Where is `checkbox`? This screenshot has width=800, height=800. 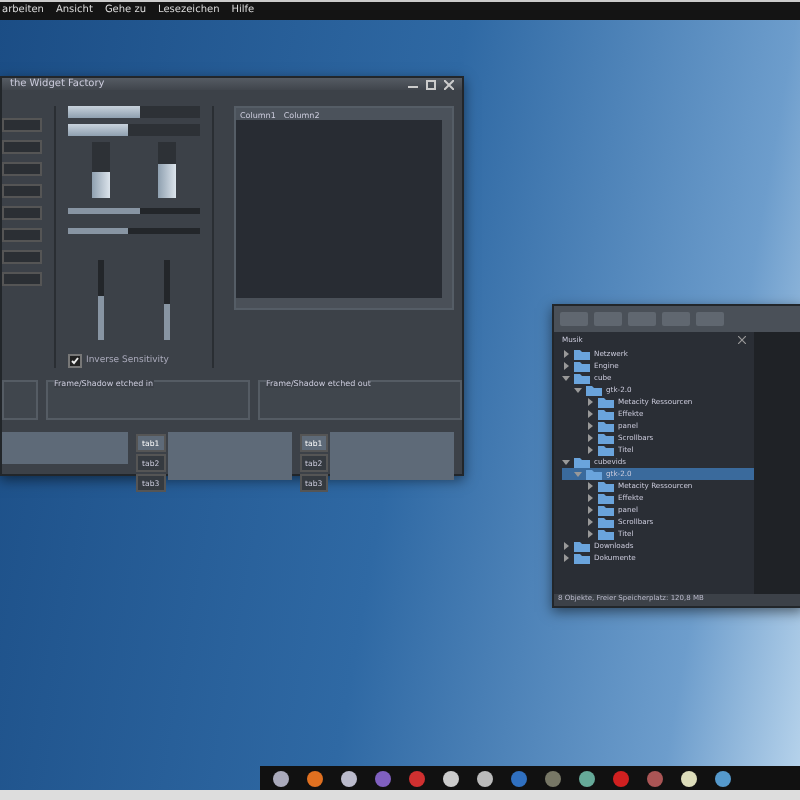
checkbox is located at coordinates (75, 361).